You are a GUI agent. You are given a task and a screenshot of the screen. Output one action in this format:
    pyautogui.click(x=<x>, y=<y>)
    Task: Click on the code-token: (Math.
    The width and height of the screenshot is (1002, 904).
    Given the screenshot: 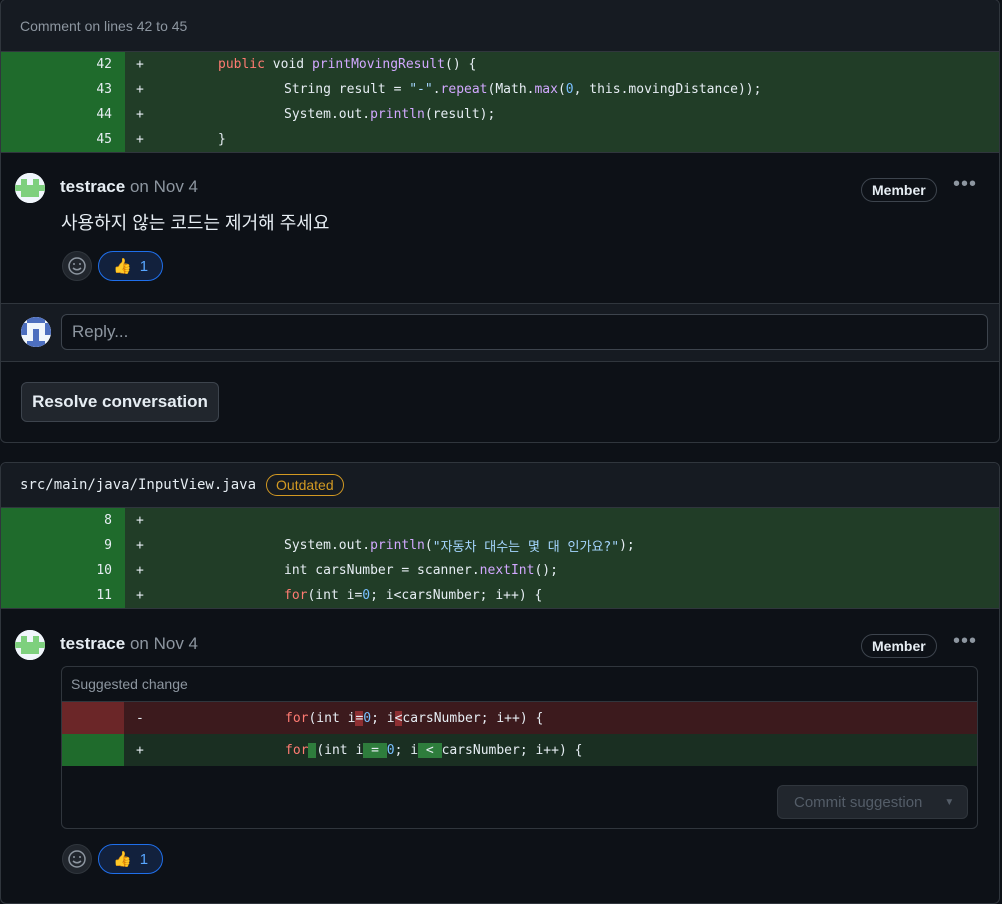 What is the action you would take?
    pyautogui.click(x=511, y=89)
    